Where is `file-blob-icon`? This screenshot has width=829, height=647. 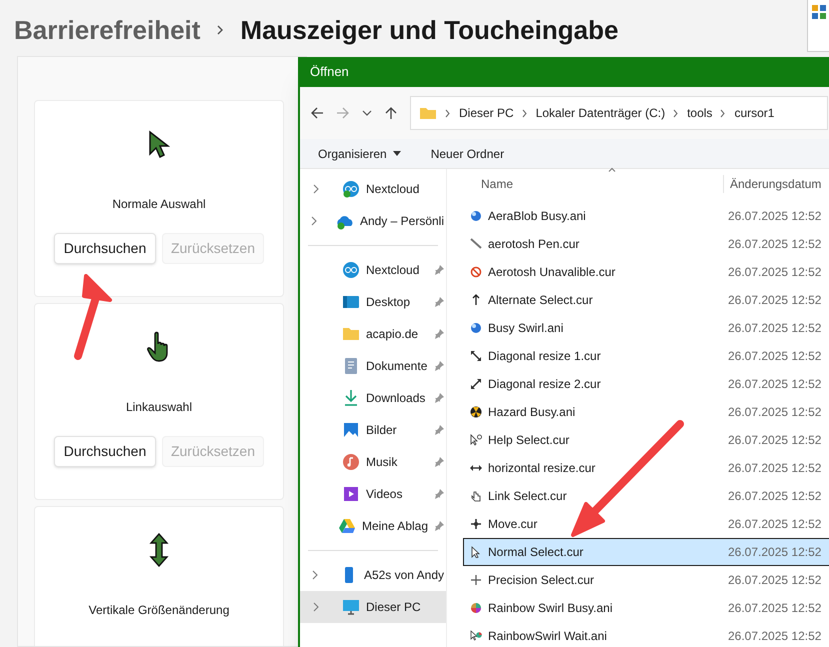
file-blob-icon is located at coordinates (476, 328).